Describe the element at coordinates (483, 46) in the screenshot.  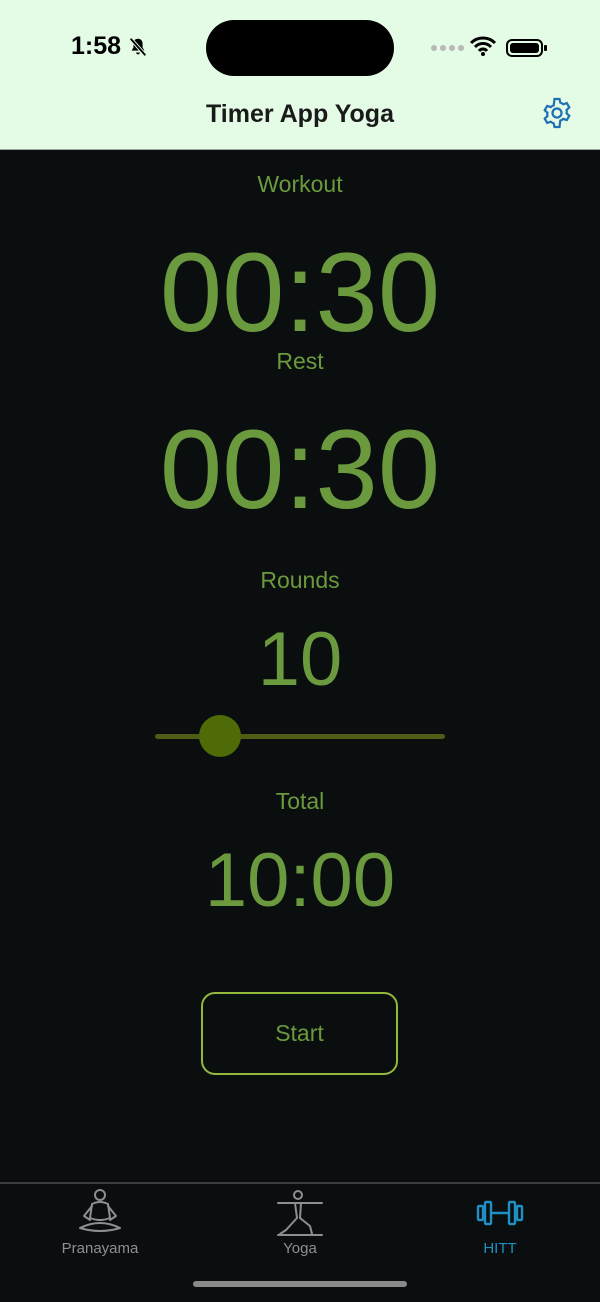
I see `wifi-icon` at that location.